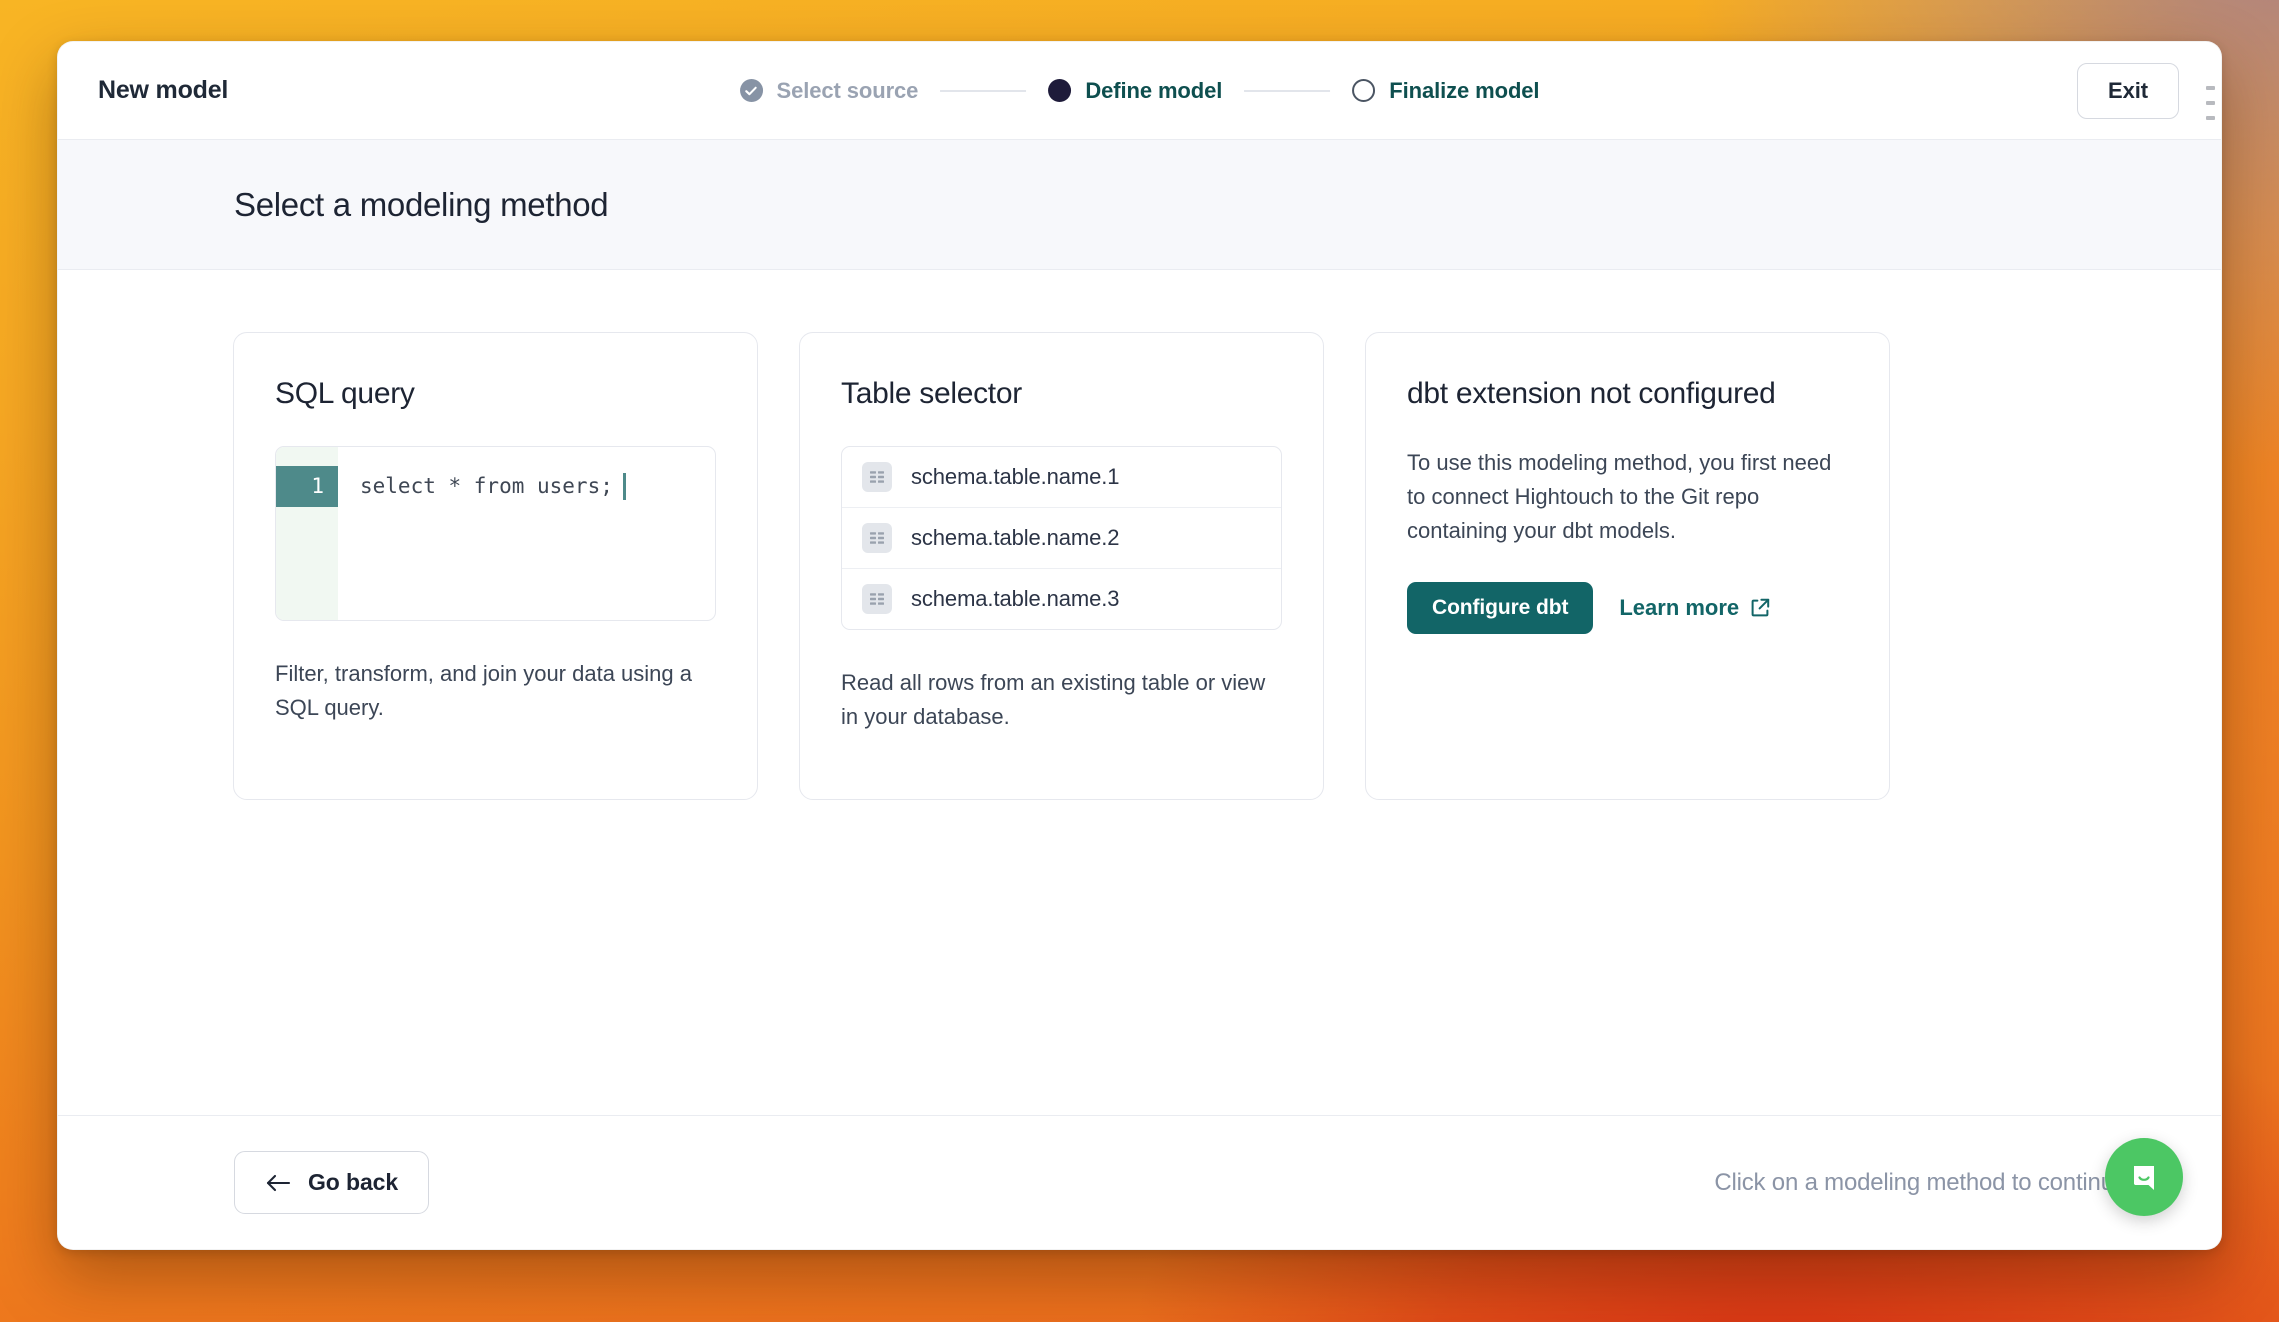  I want to click on check-circle-icon, so click(751, 90).